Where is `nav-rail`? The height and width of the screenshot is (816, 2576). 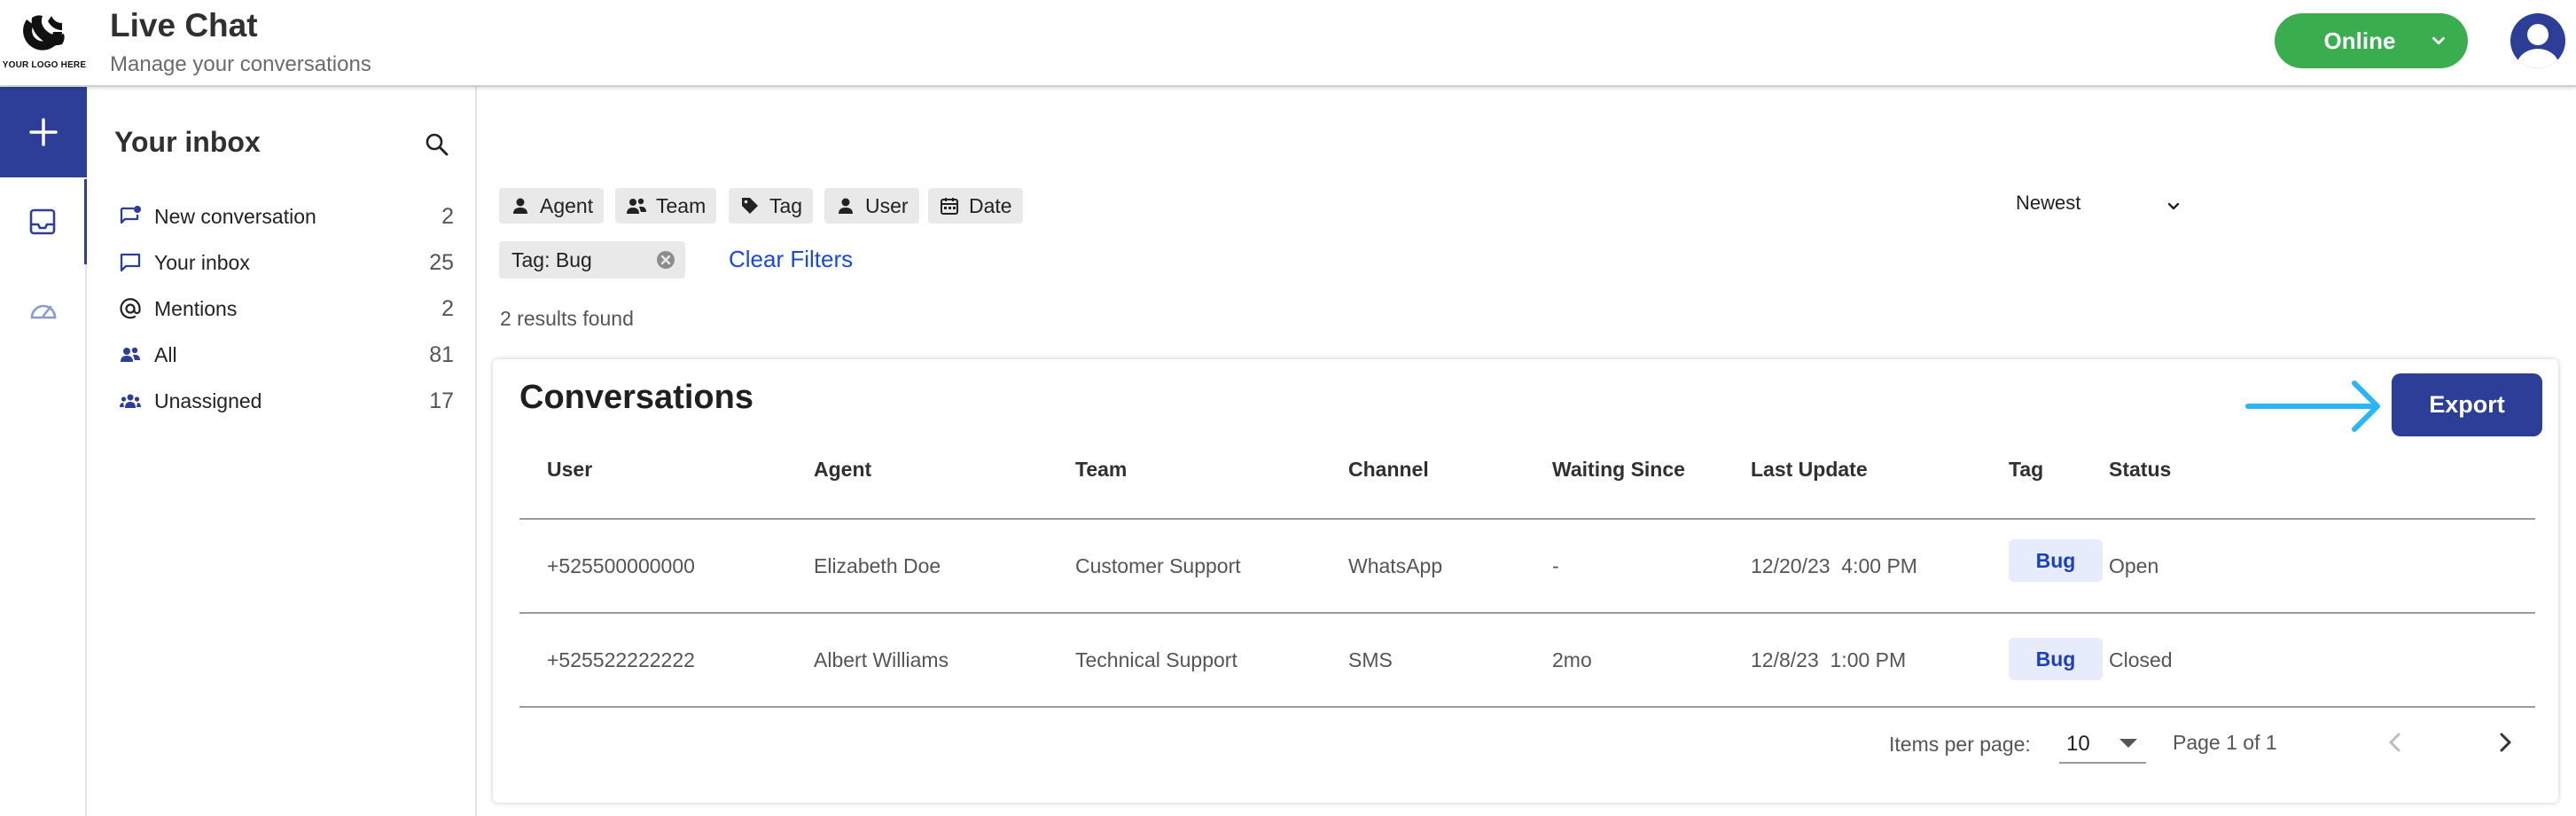
nav-rail is located at coordinates (43, 451).